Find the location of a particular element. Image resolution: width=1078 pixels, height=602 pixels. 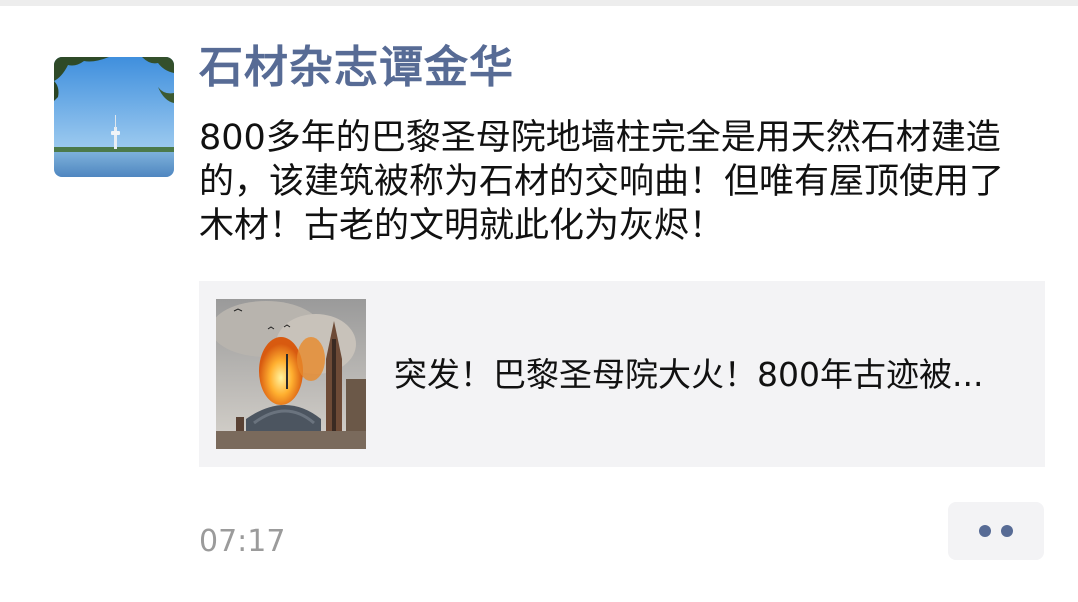

notre-dame-fire-photo is located at coordinates (291, 374).